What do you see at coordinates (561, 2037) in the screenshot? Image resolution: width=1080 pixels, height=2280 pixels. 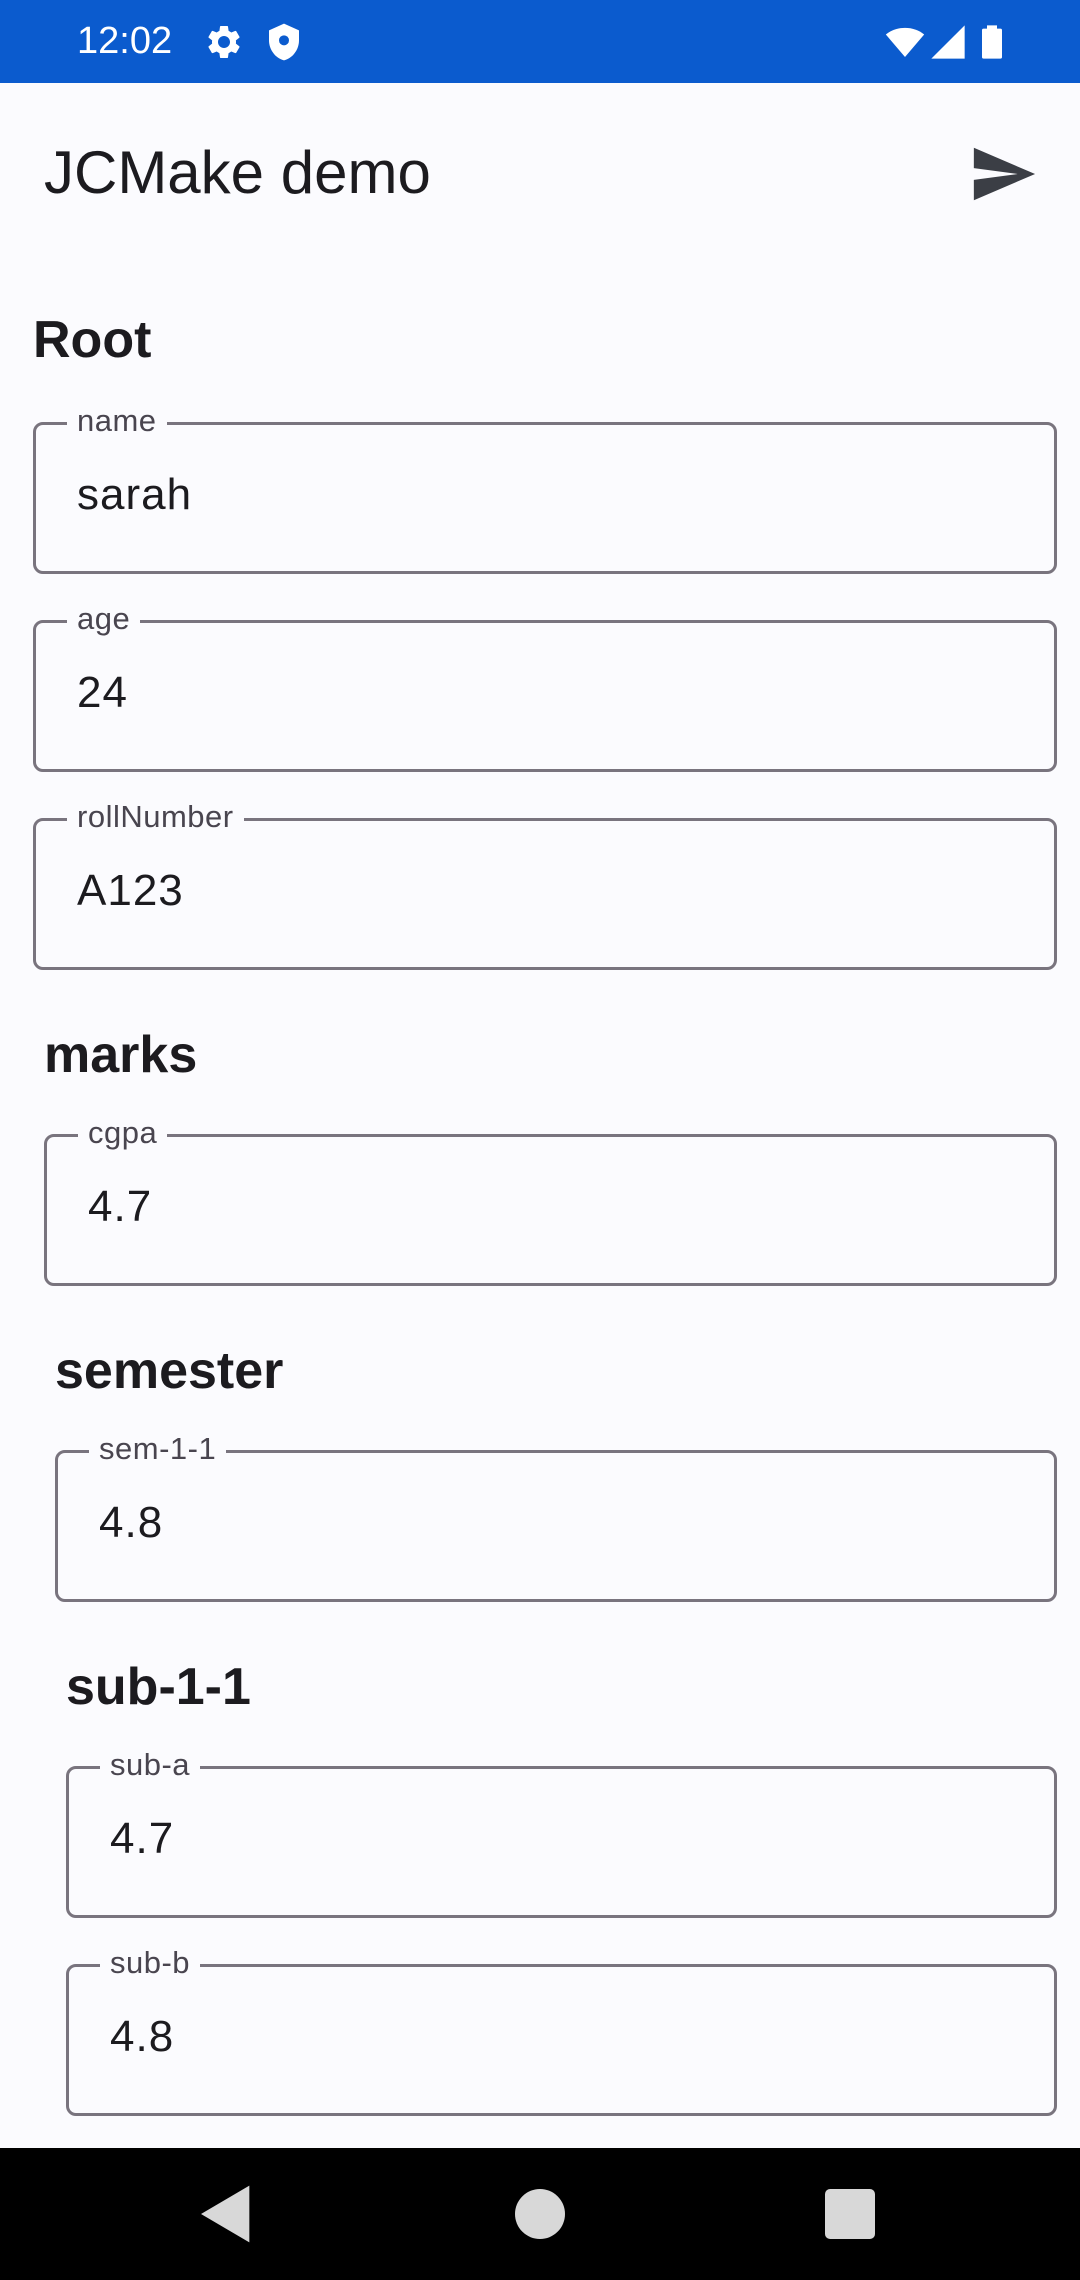 I see `sub-b-input` at bounding box center [561, 2037].